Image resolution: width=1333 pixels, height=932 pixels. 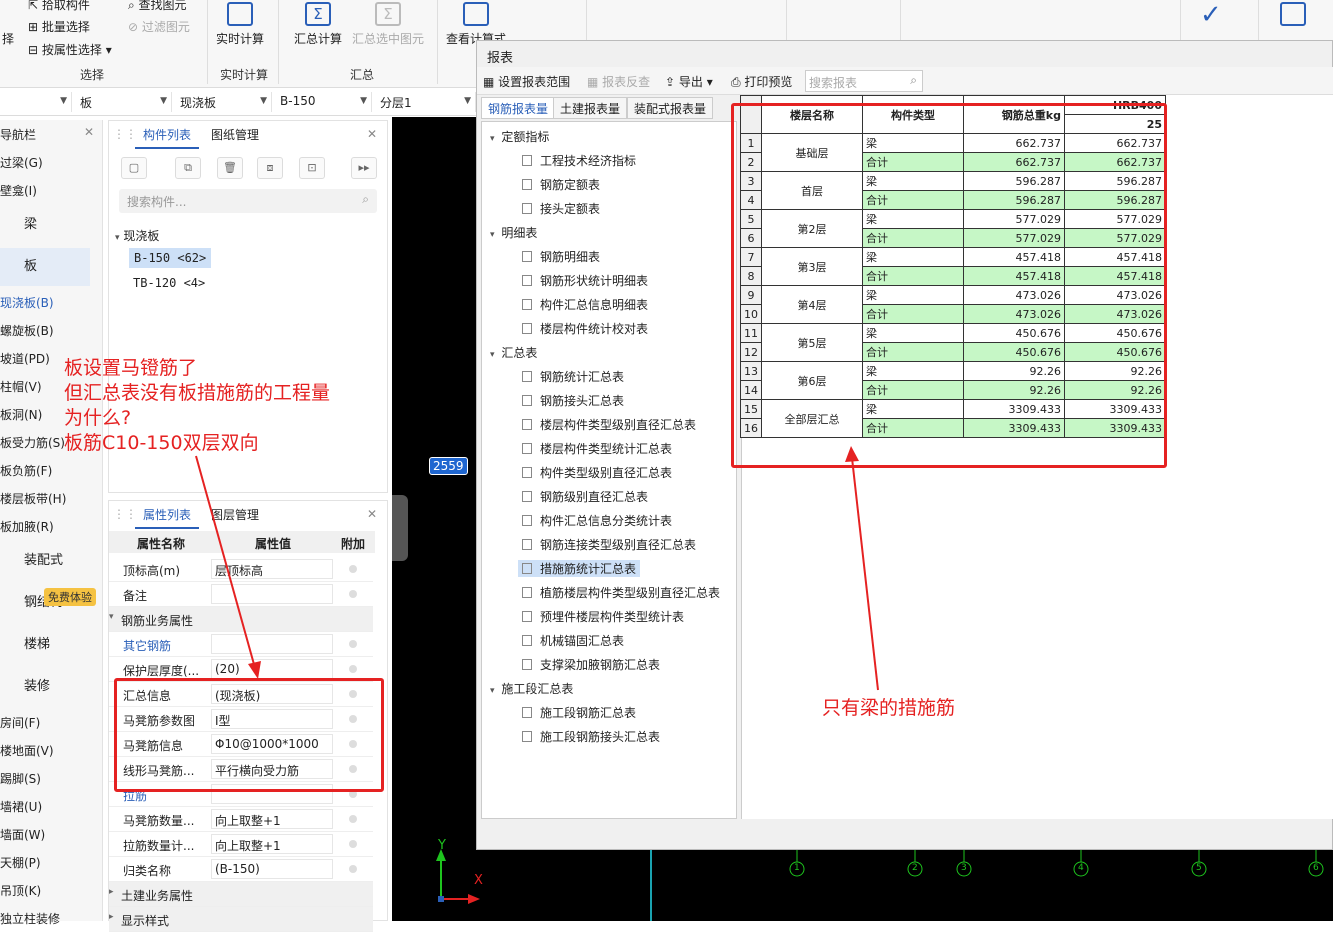 What do you see at coordinates (318, 24) in the screenshot?
I see `summary-calc-button: Σ 汇总计算` at bounding box center [318, 24].